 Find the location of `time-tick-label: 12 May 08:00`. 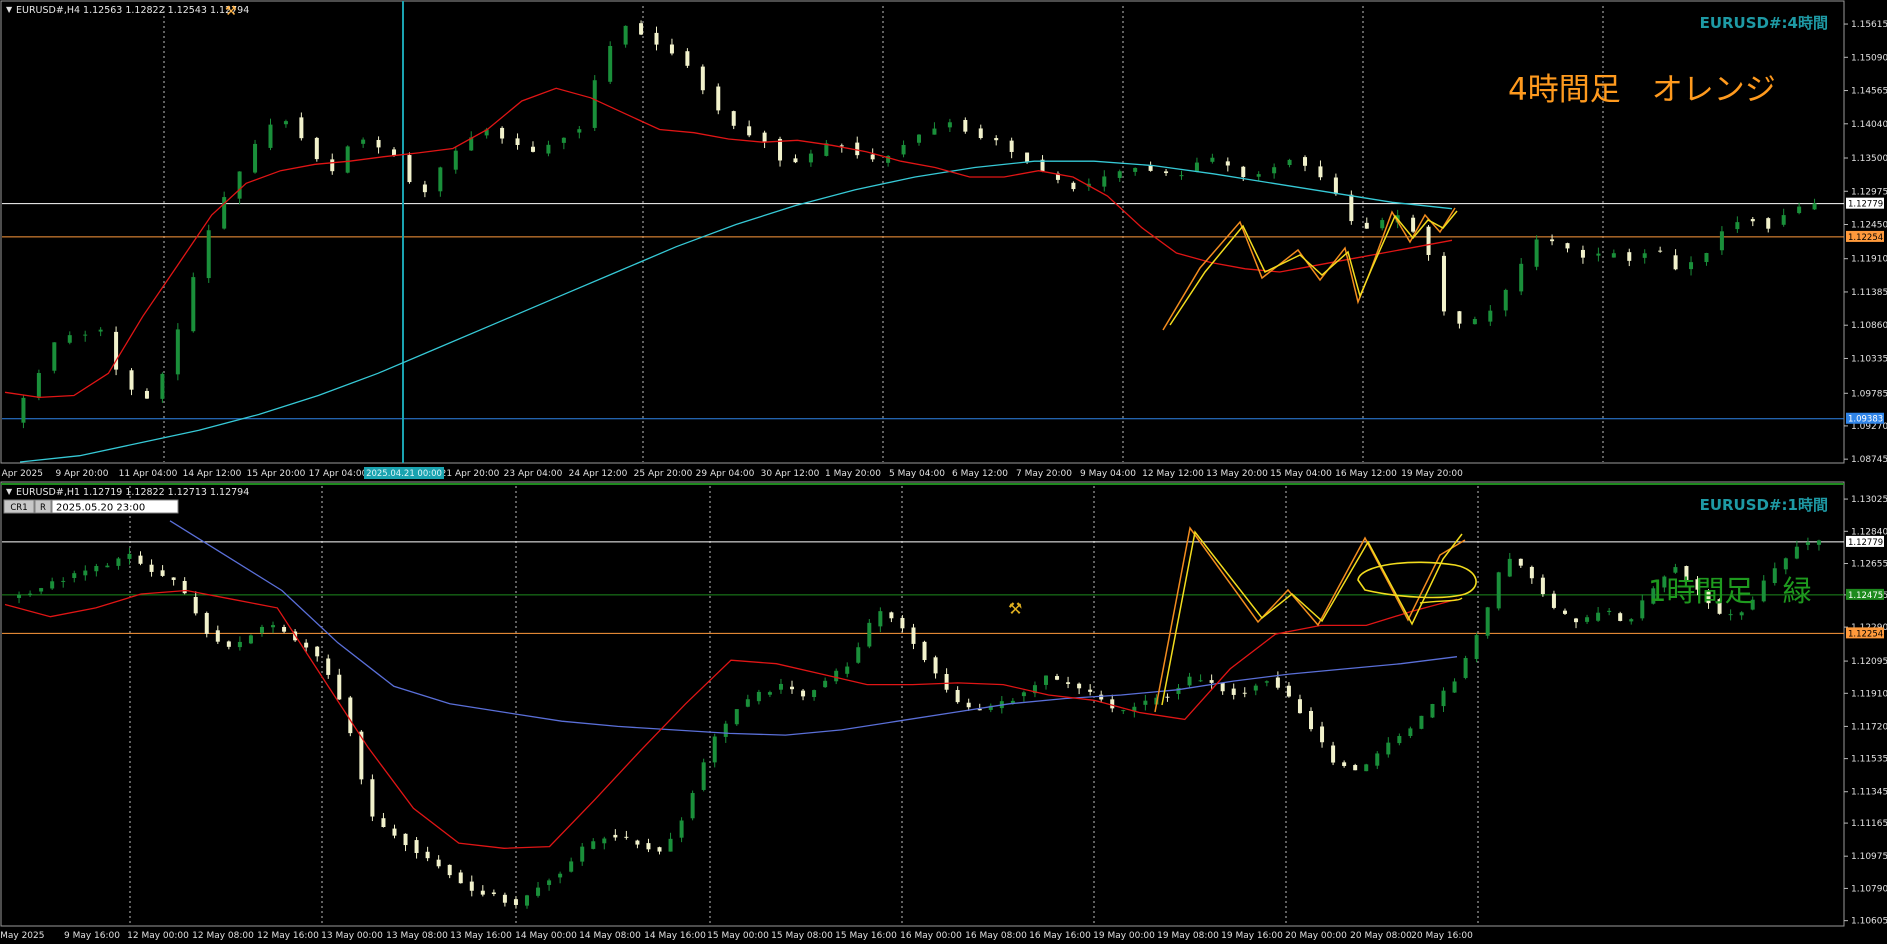

time-tick-label: 12 May 08:00 is located at coordinates (223, 936).